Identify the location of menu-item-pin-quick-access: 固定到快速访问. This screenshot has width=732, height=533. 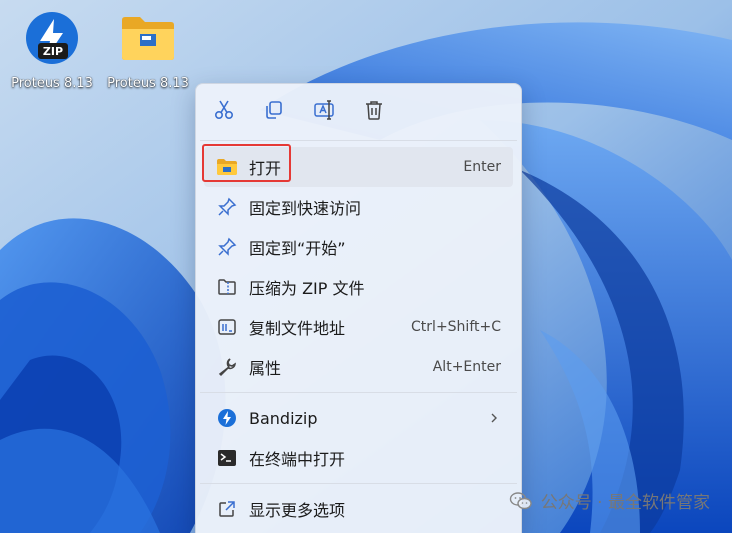
(358, 207).